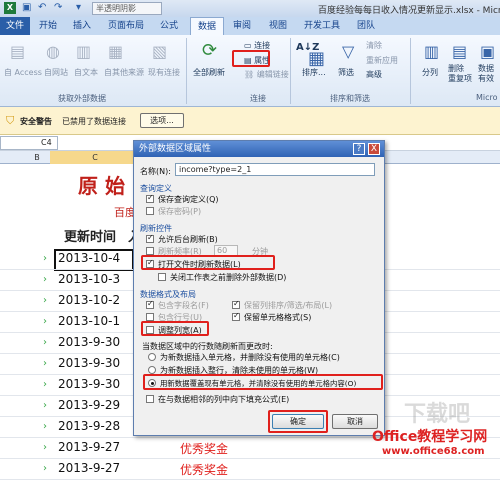 Image resolution: width=500 pixels, height=480 pixels. I want to click on tab-data: 数据, so click(207, 26).